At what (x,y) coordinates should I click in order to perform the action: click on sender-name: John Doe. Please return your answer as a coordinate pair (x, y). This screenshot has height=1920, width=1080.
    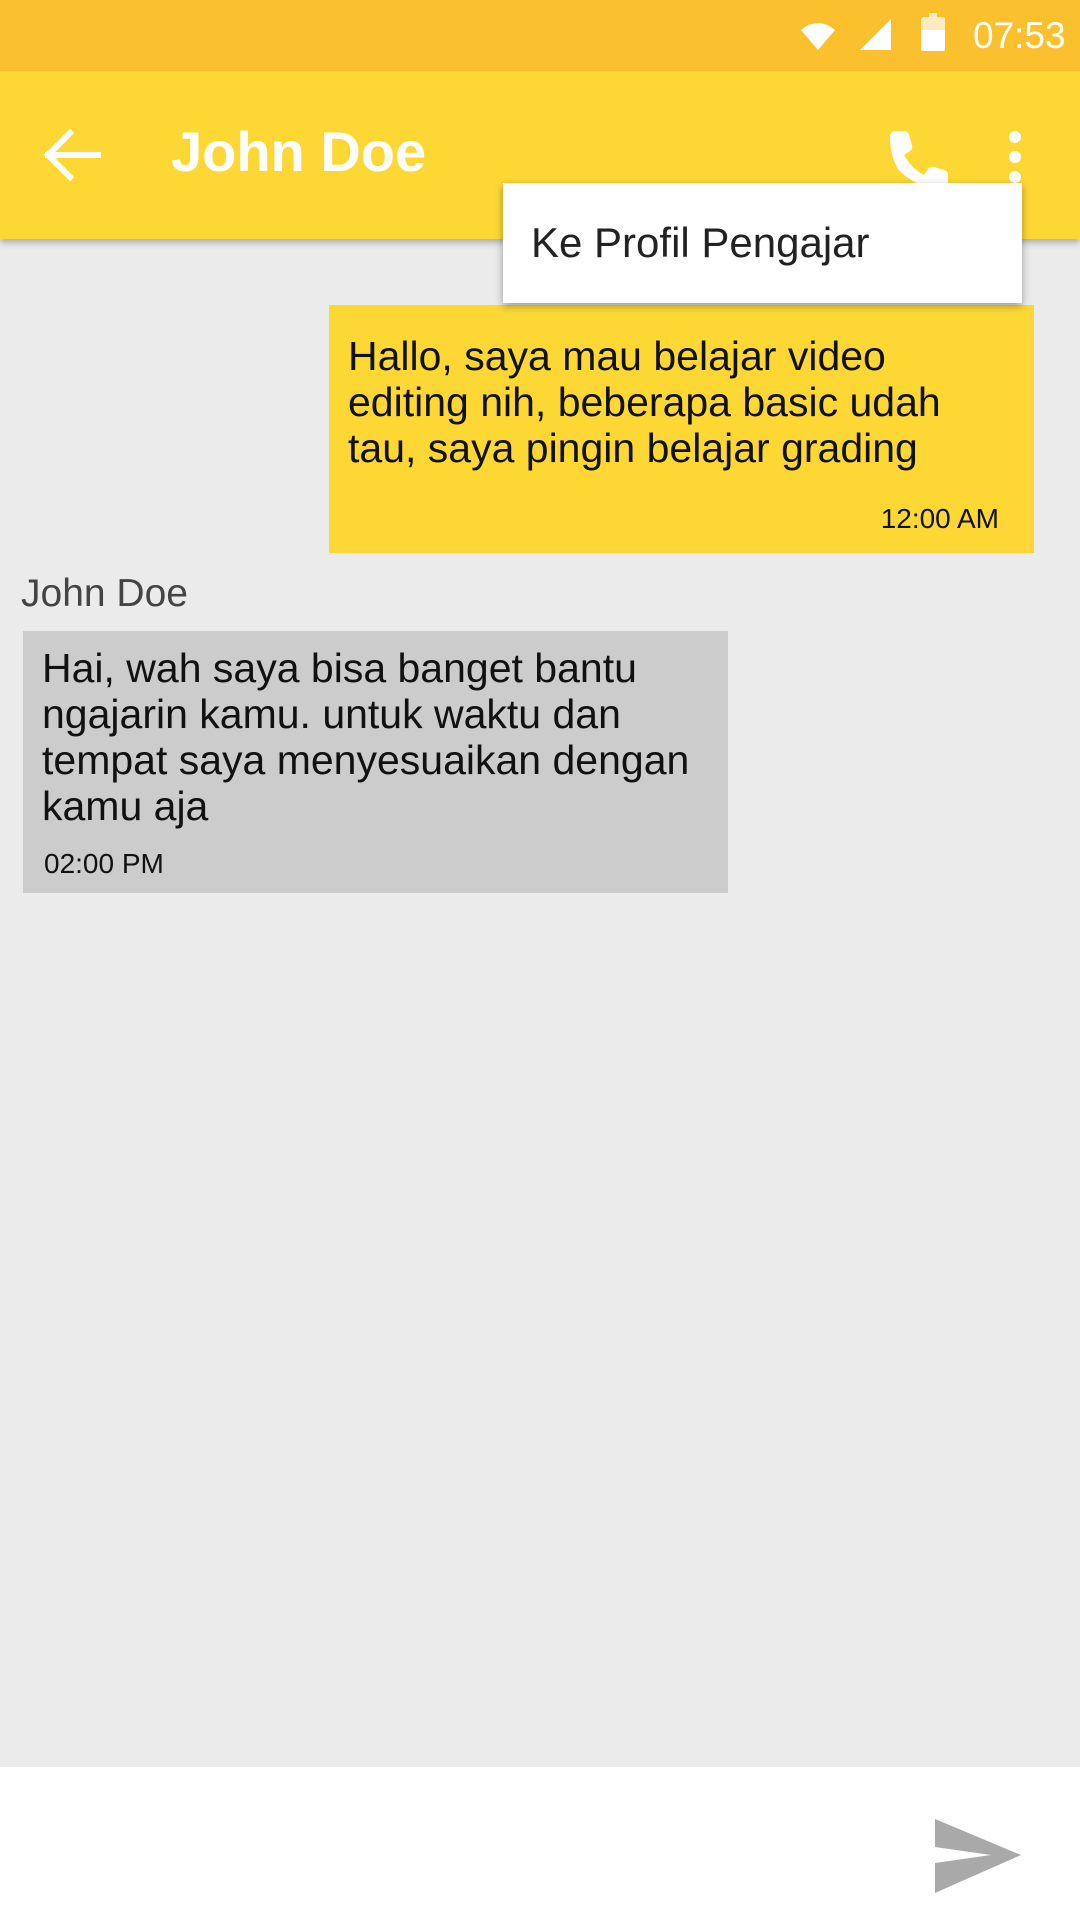
    Looking at the image, I should click on (104, 593).